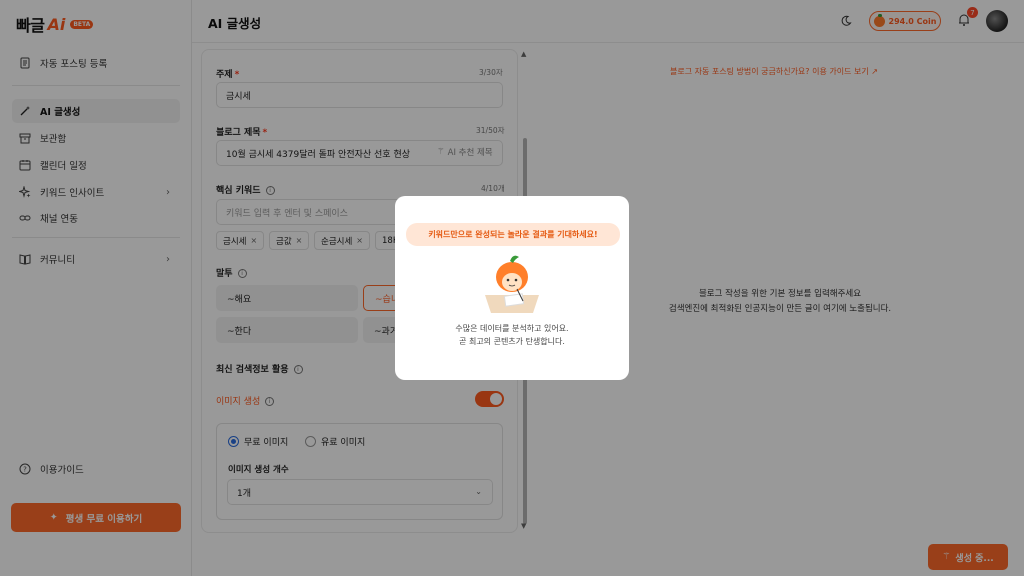  I want to click on modal-message: 수많은 데이터를 분석하고 있어요. 곧 최고의 콘텐츠가 탄생합니다., so click(512, 335).